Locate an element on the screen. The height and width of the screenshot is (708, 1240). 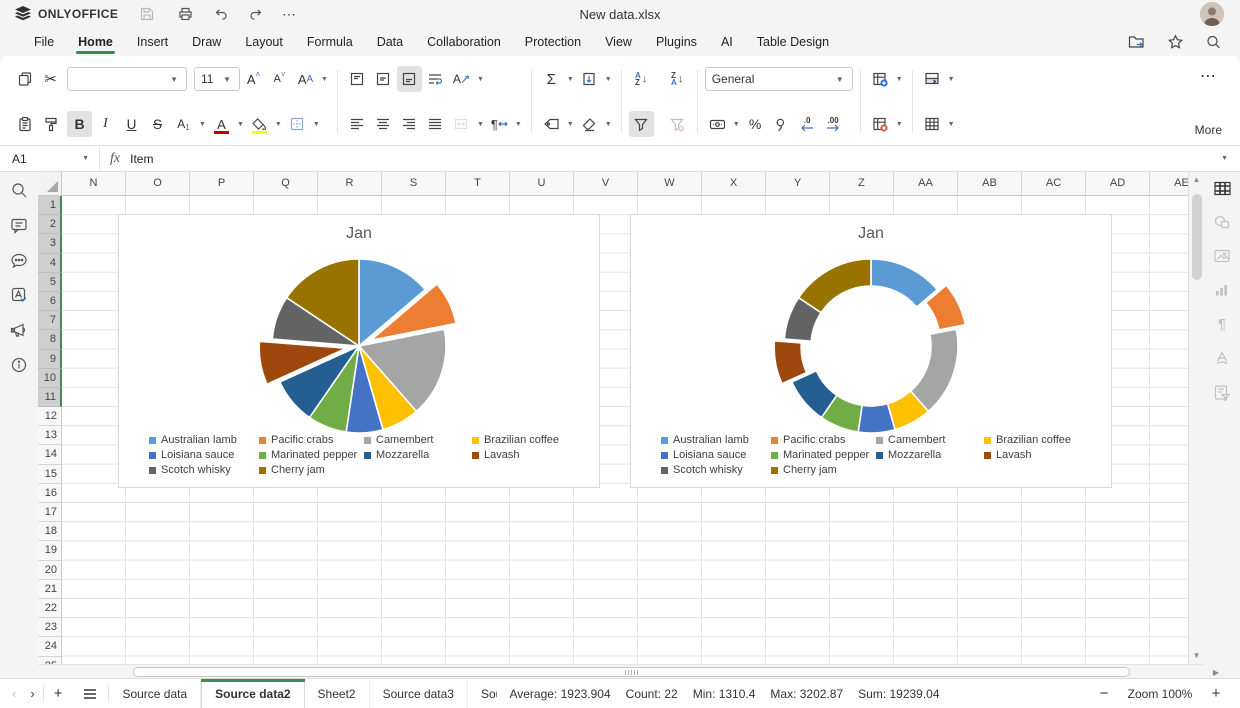
clear-filter-icon is located at coordinates (677, 124).